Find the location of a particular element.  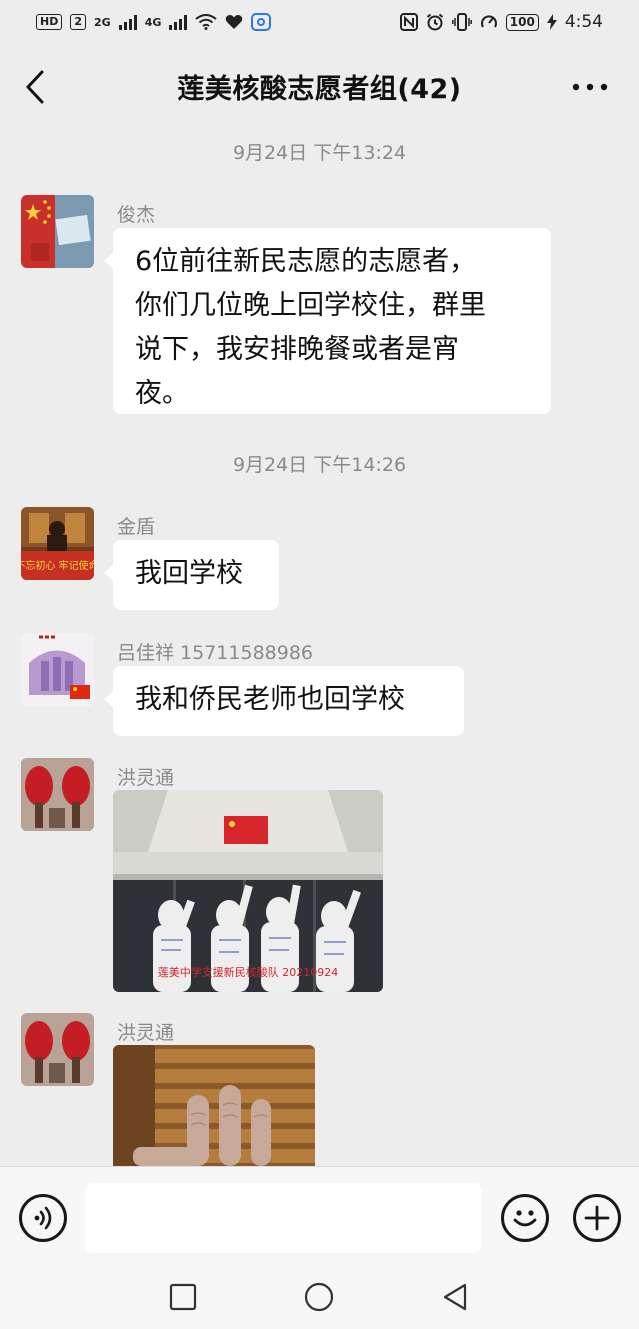

home-icon is located at coordinates (319, 1297).